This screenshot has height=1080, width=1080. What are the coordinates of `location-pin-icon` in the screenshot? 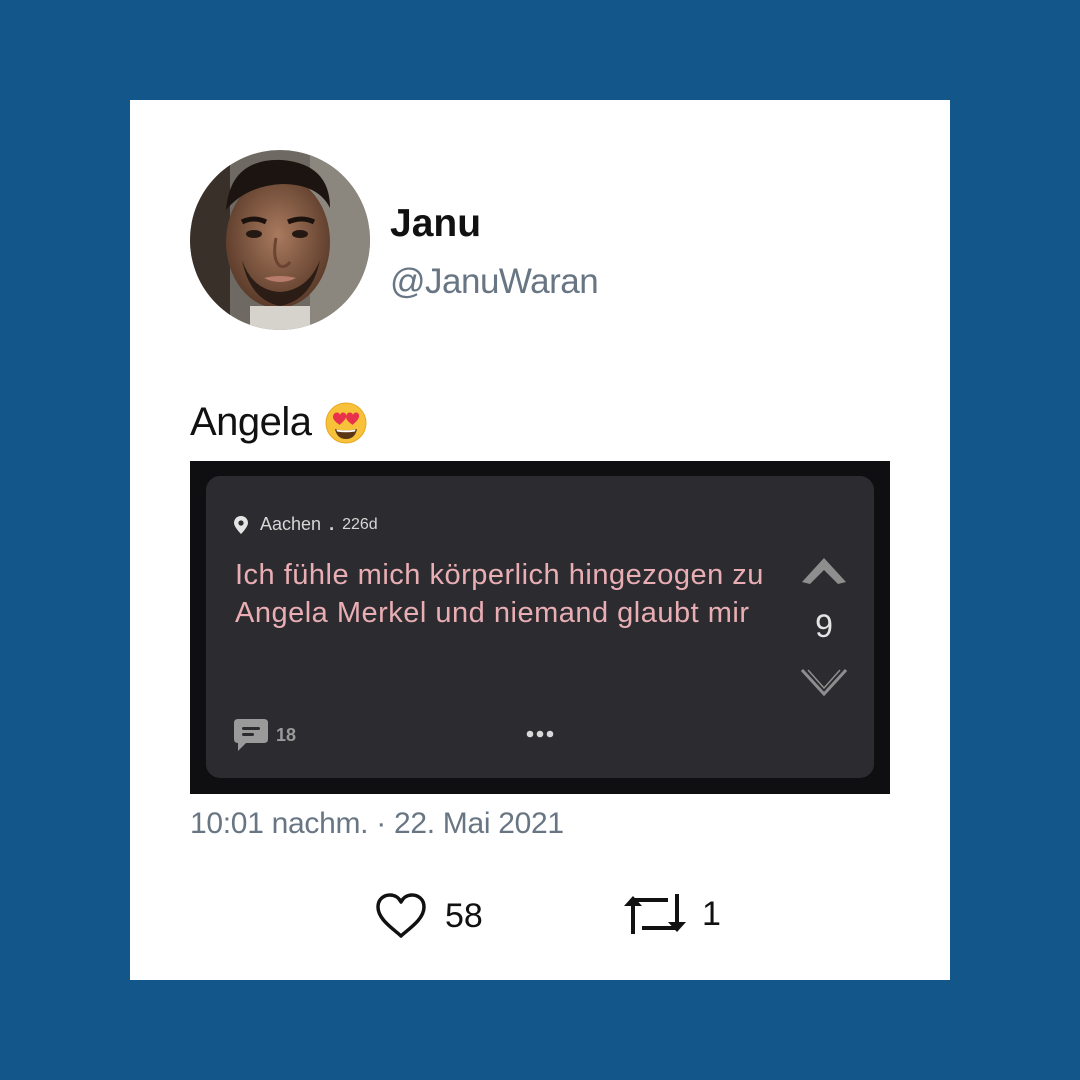 It's located at (241, 524).